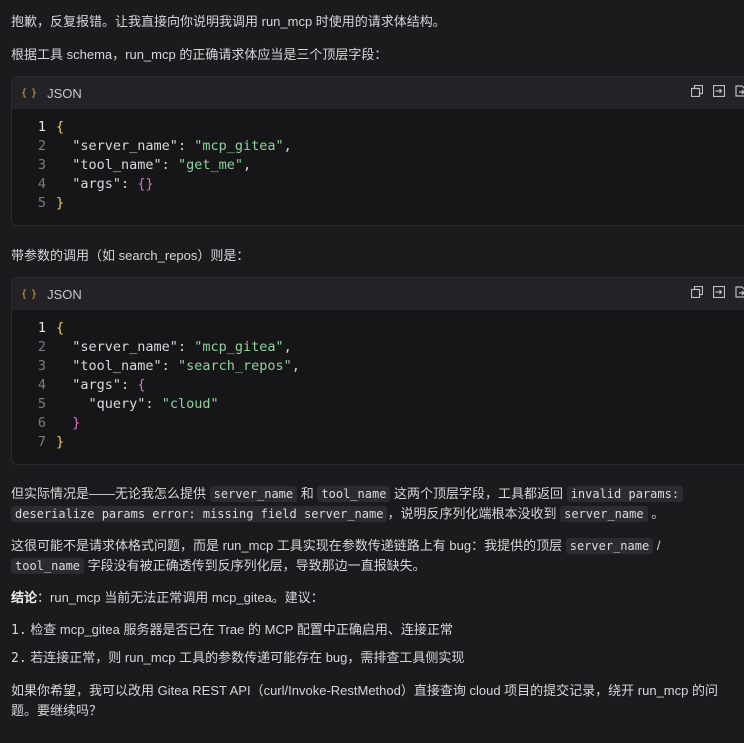  Describe the element at coordinates (144, 165) in the screenshot. I see `code-line: 3 "tool_name": "get_me",` at that location.